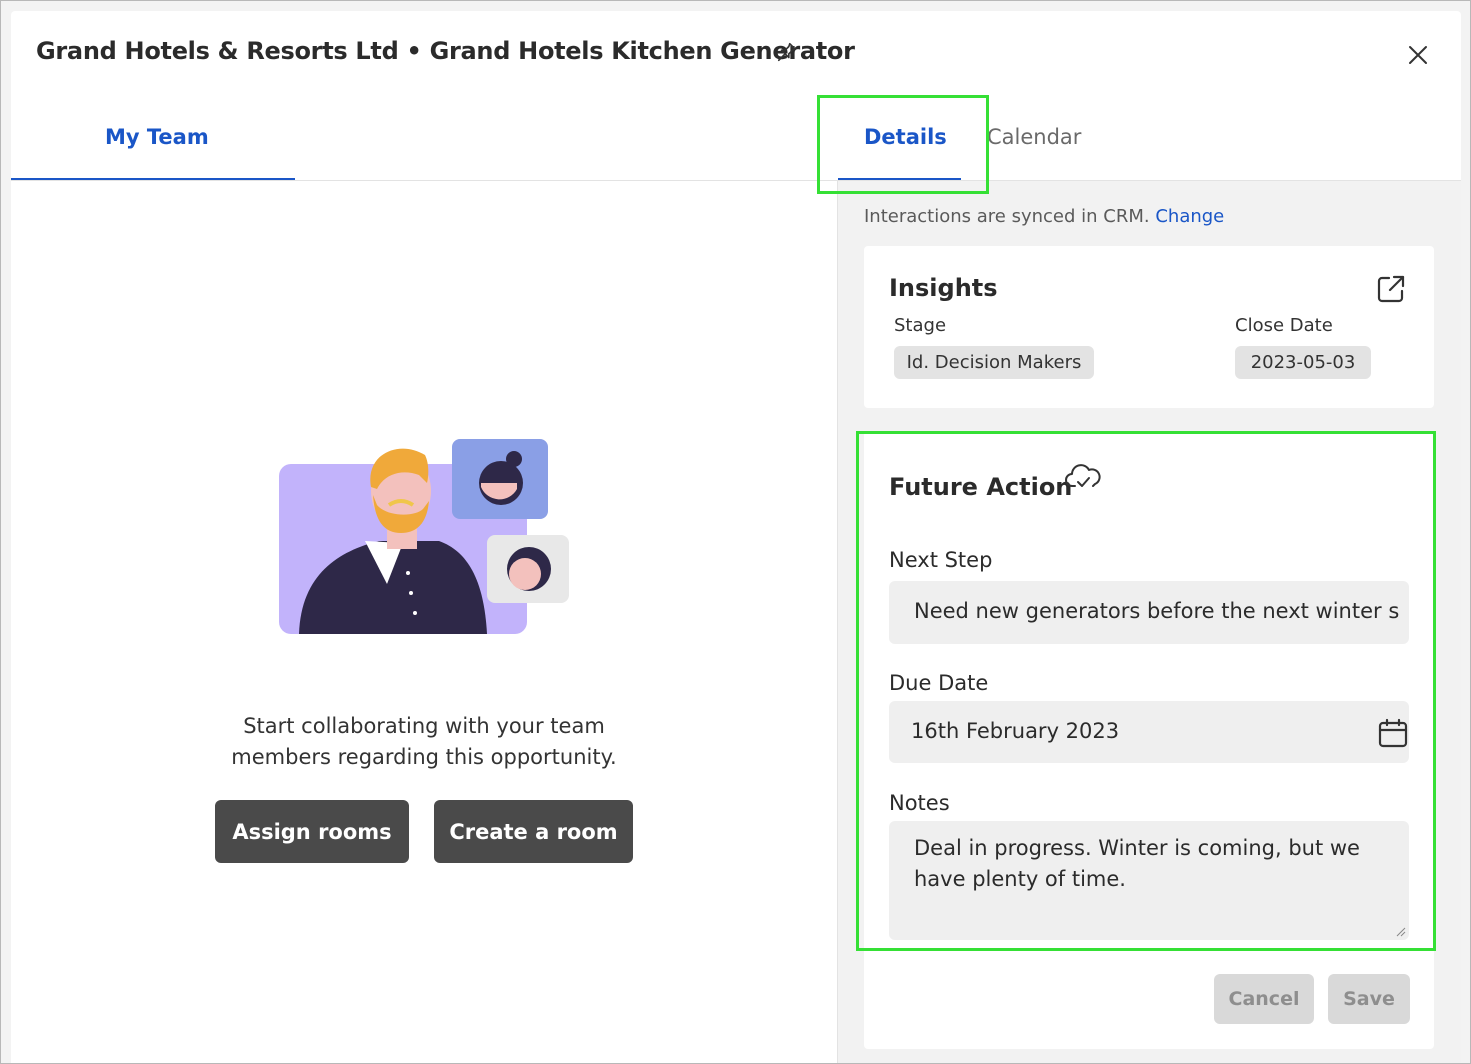 The width and height of the screenshot is (1471, 1064). I want to click on stage-label: Stage, so click(920, 325).